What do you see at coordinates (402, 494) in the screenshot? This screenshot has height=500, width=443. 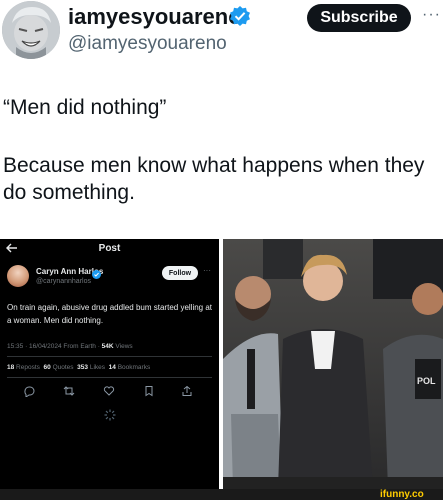 I see `ifunny-watermark: ifunny.co` at bounding box center [402, 494].